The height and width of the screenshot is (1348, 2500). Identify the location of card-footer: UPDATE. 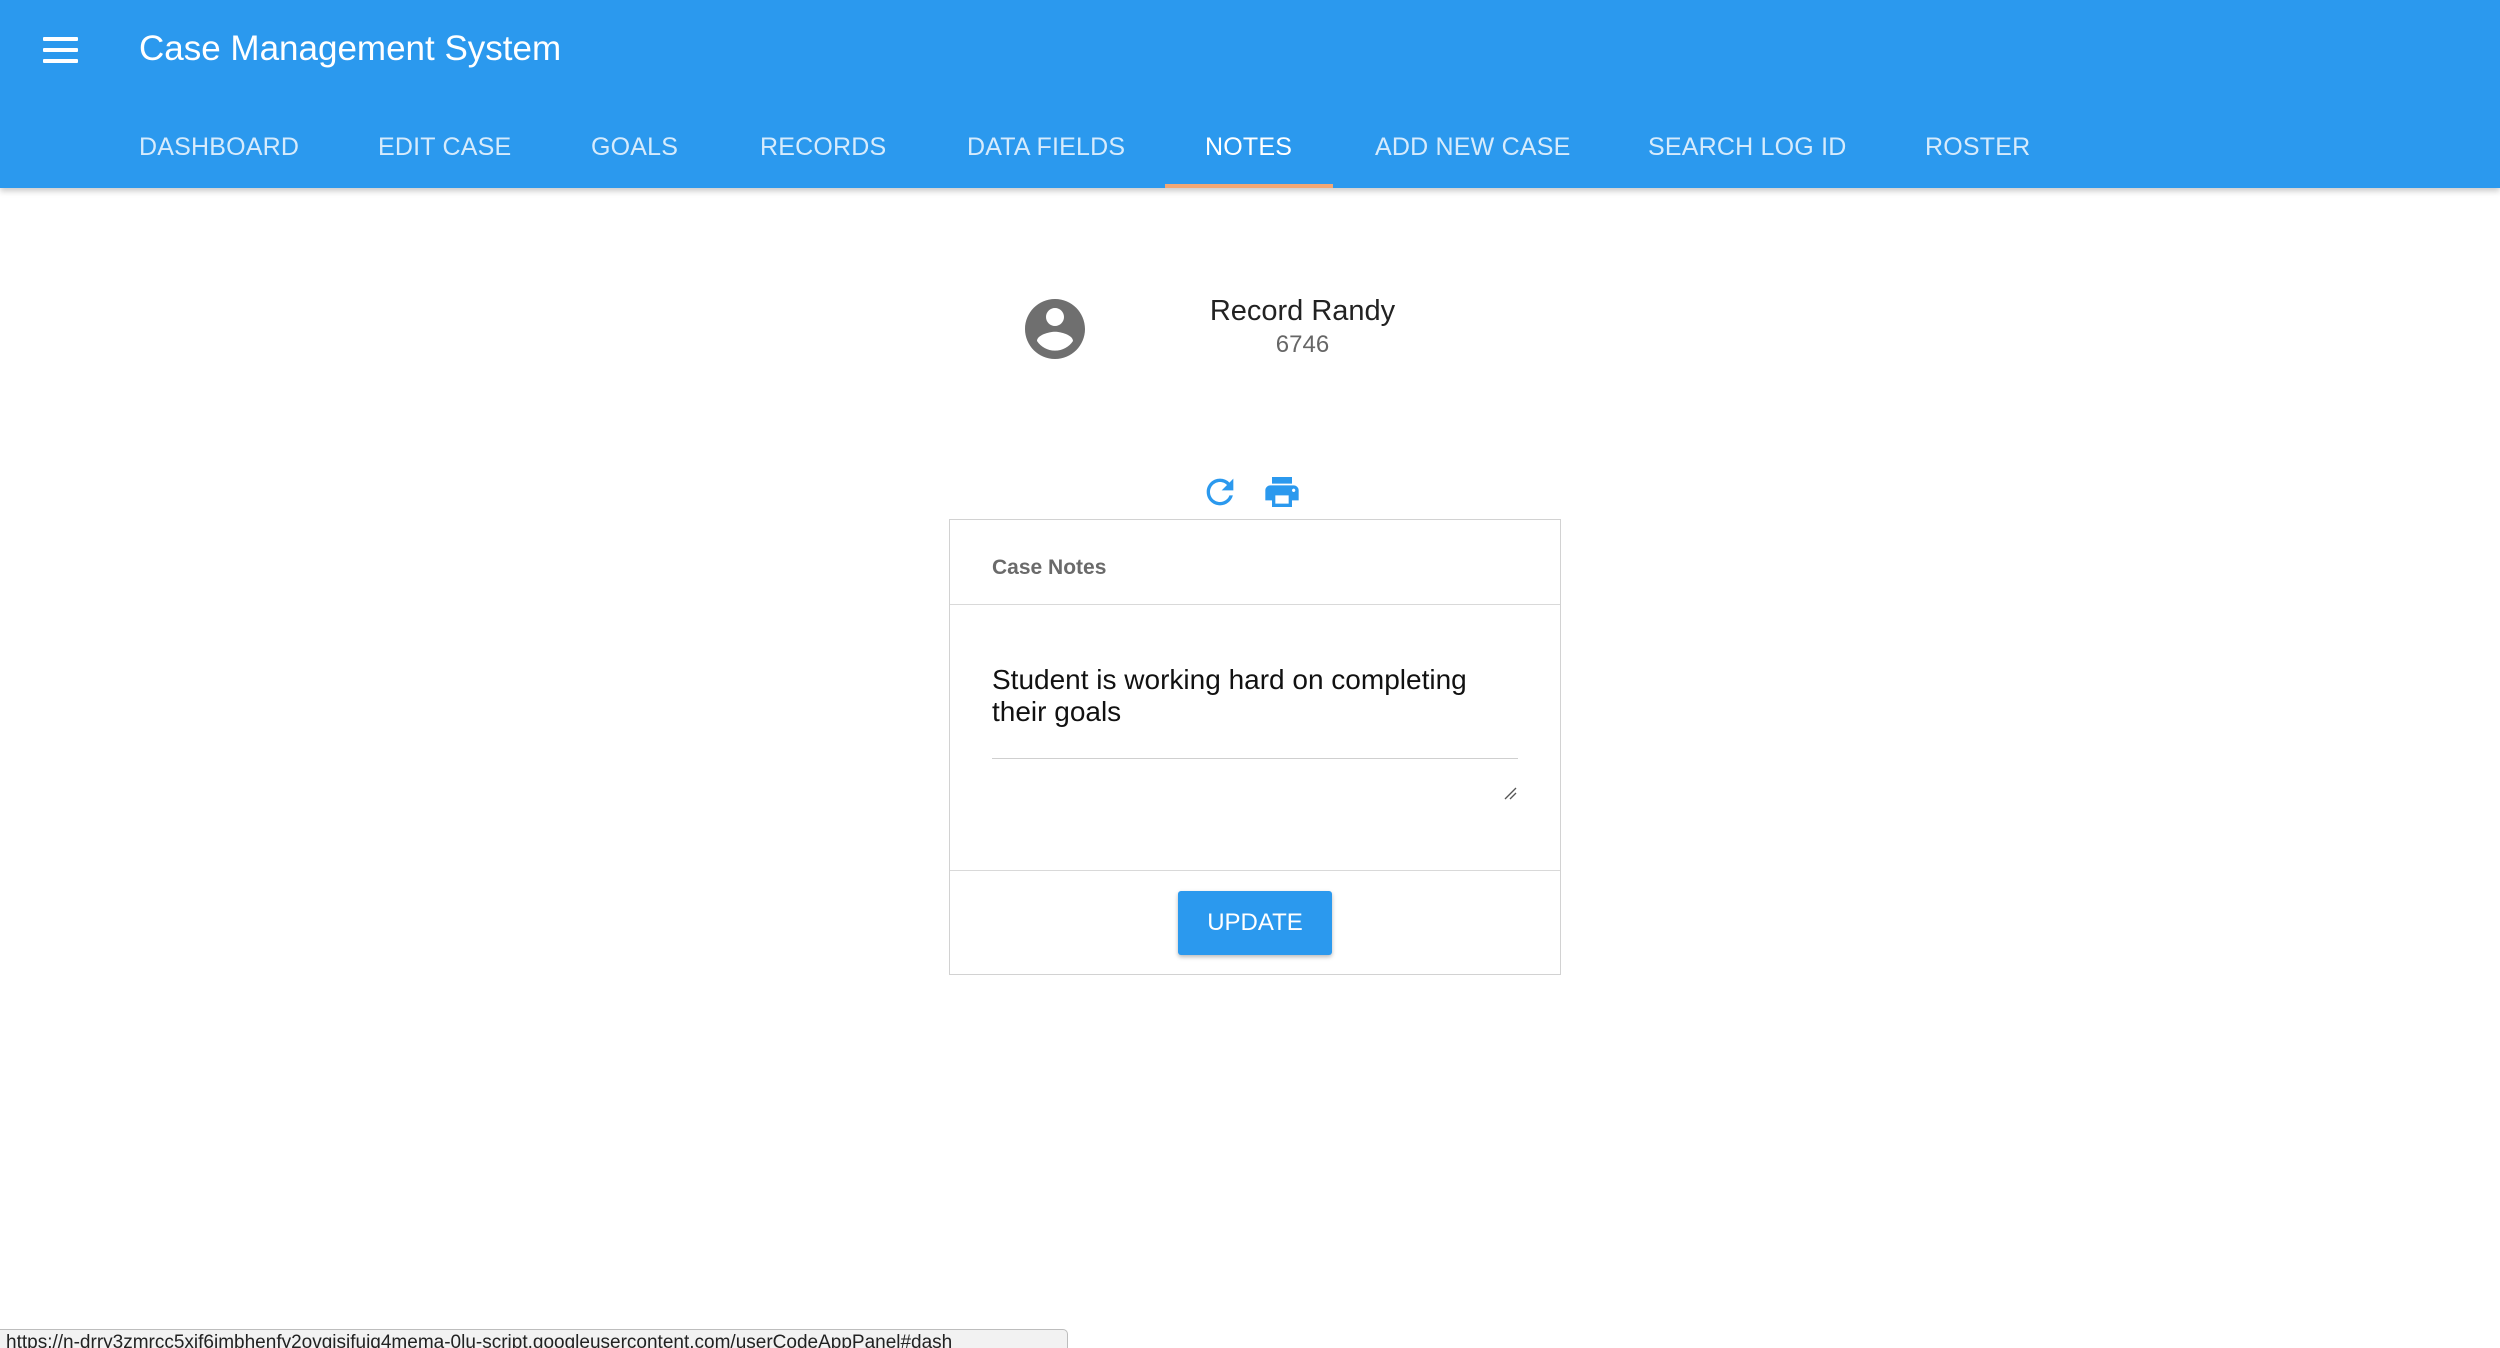
(1255, 923).